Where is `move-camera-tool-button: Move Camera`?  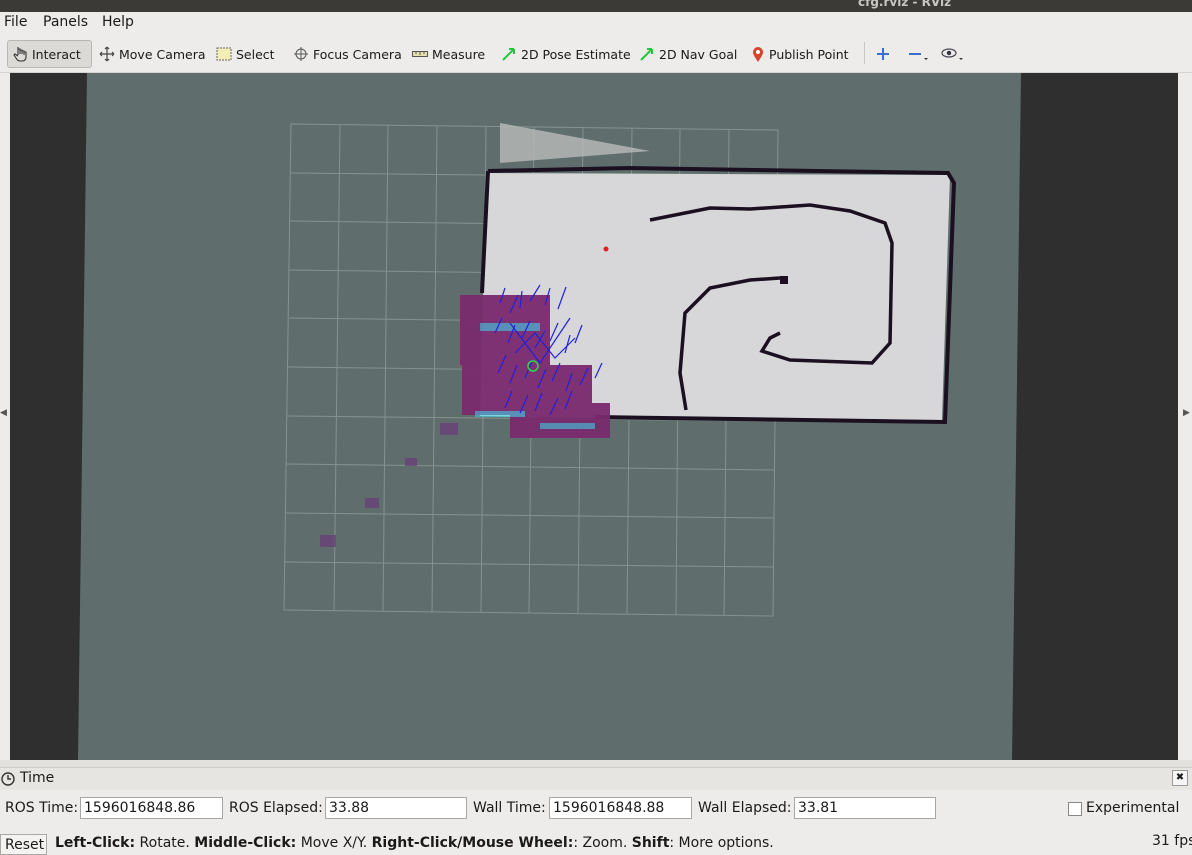
move-camera-tool-button: Move Camera is located at coordinates (152, 54).